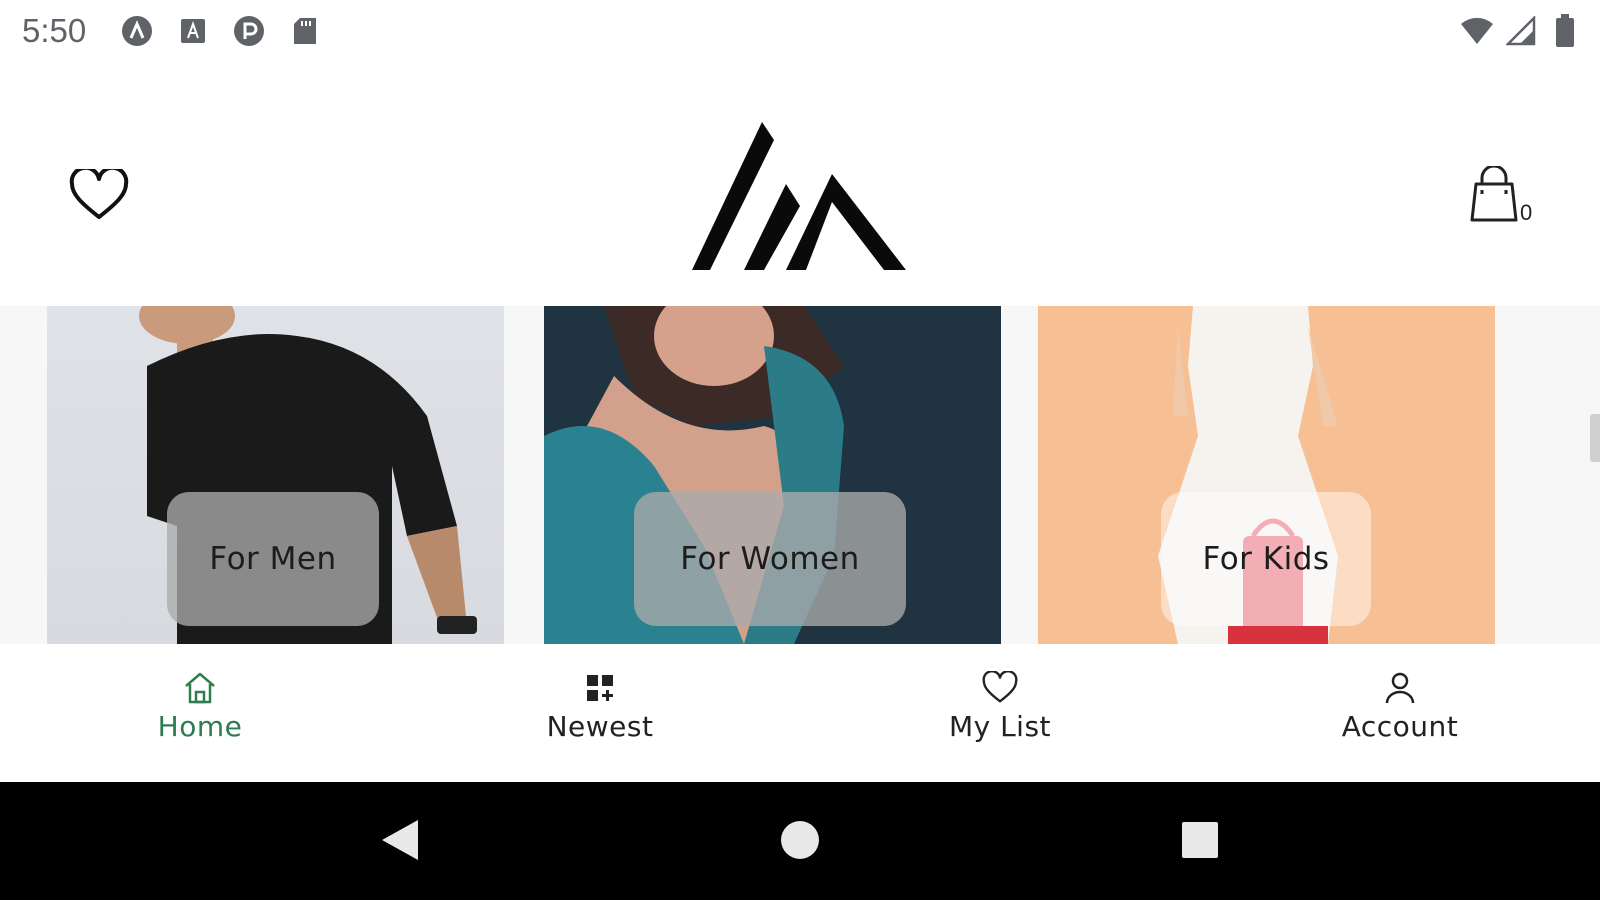 Image resolution: width=1600 pixels, height=900 pixels. Describe the element at coordinates (1400, 688) in the screenshot. I see `person-icon` at that location.